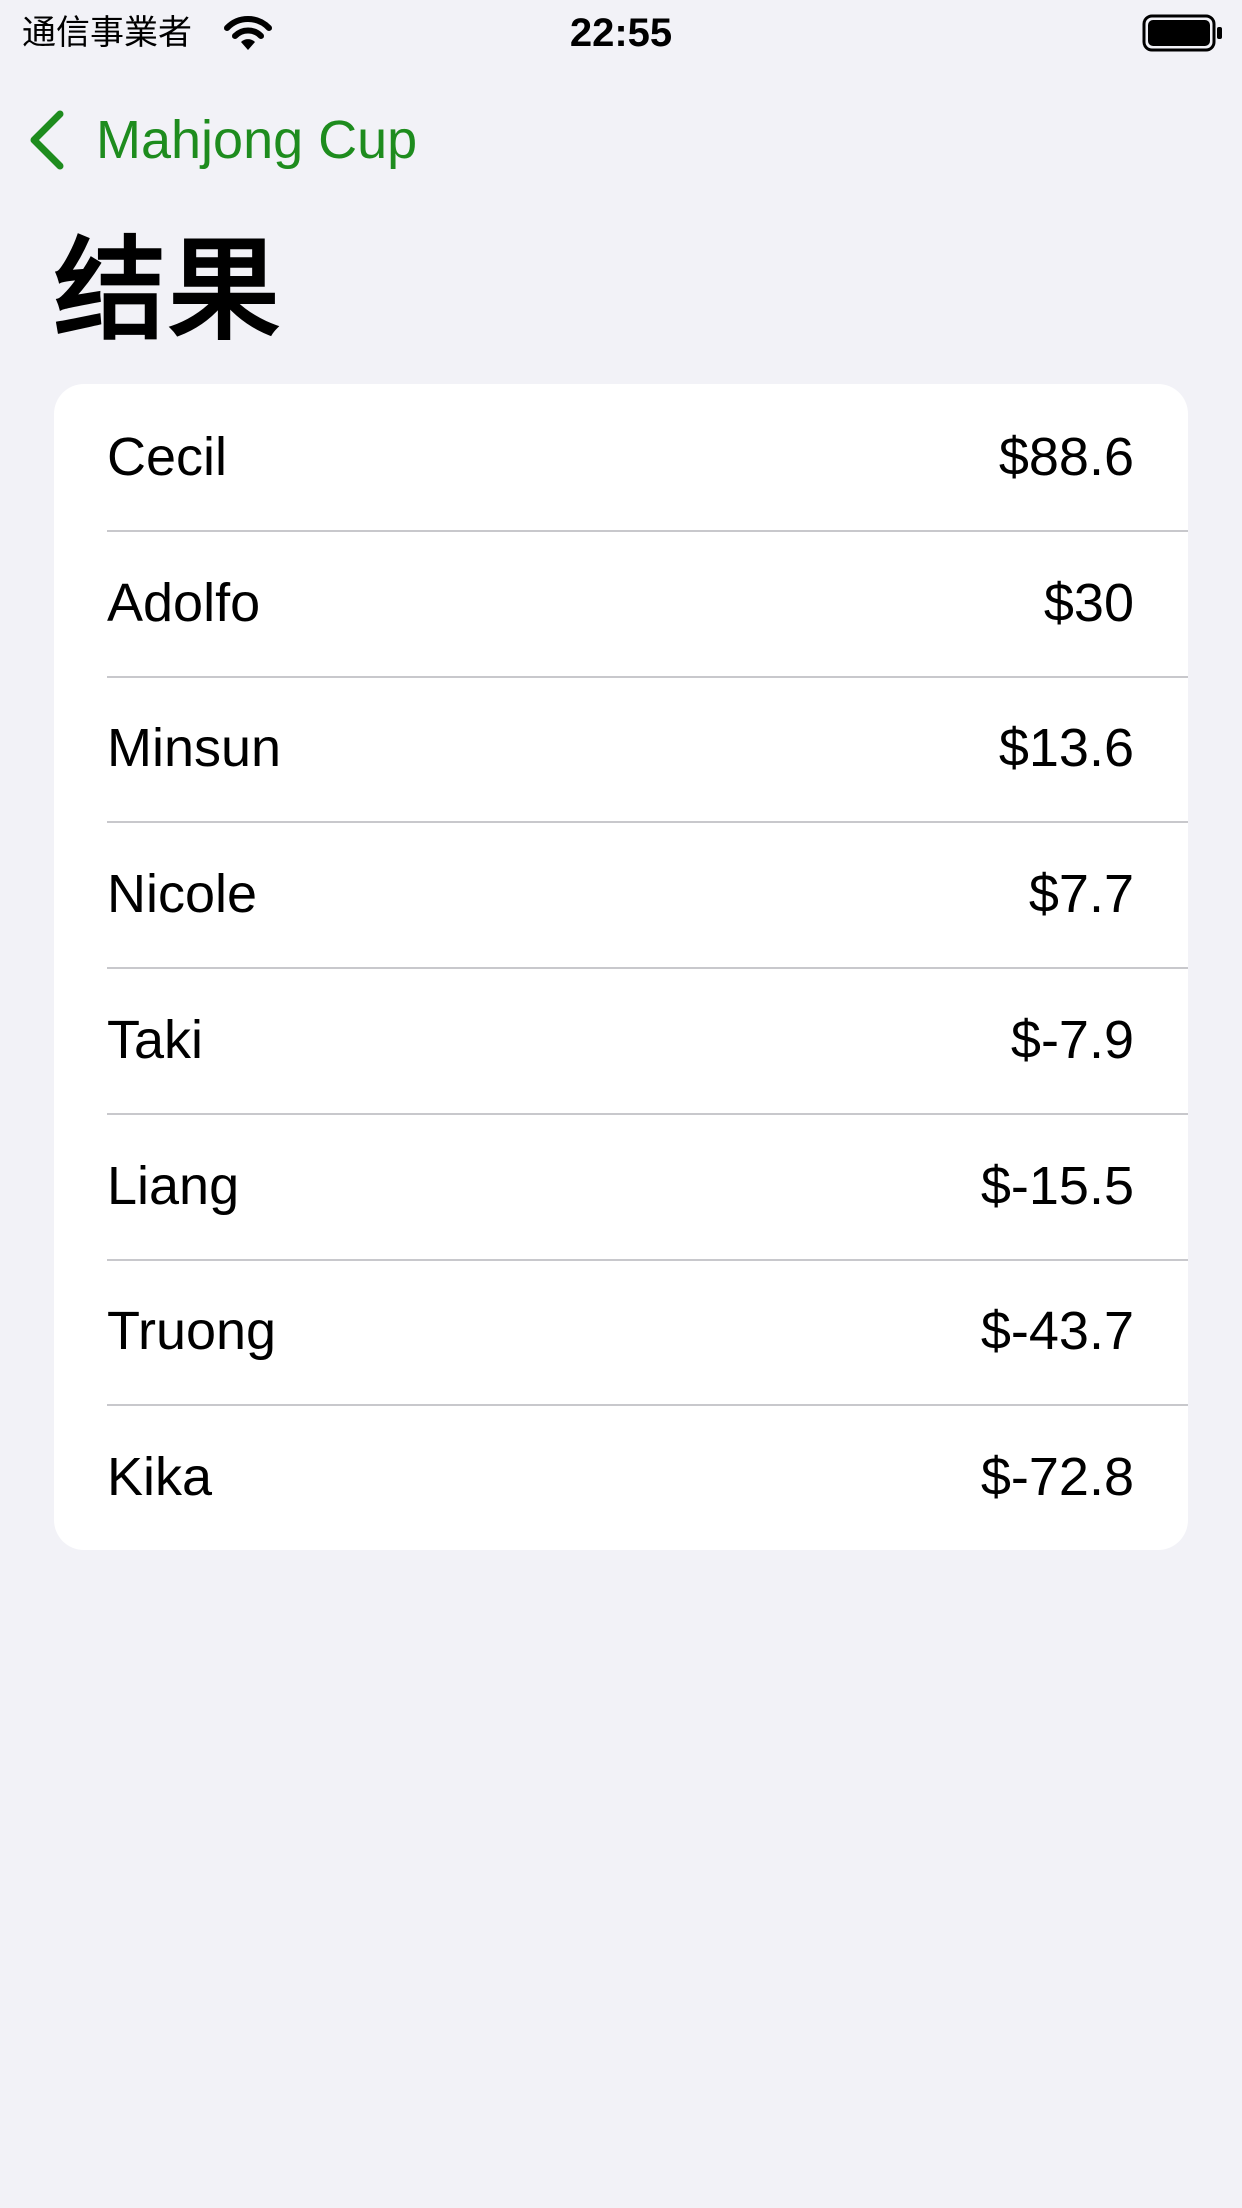  What do you see at coordinates (621, 602) in the screenshot?
I see `list-item: Adolfo $30` at bounding box center [621, 602].